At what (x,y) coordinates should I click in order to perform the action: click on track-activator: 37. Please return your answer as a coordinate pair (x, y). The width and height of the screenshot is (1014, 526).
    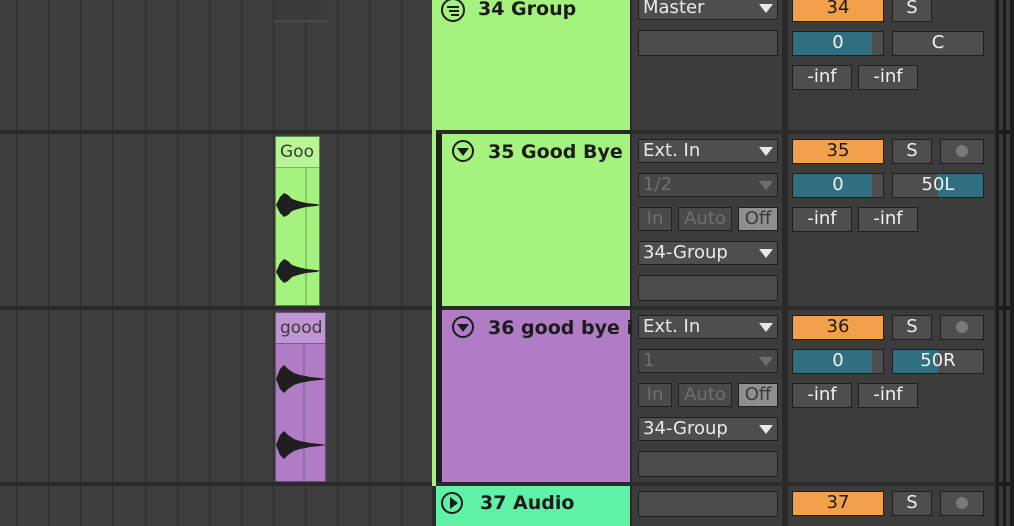
    Looking at the image, I should click on (838, 503).